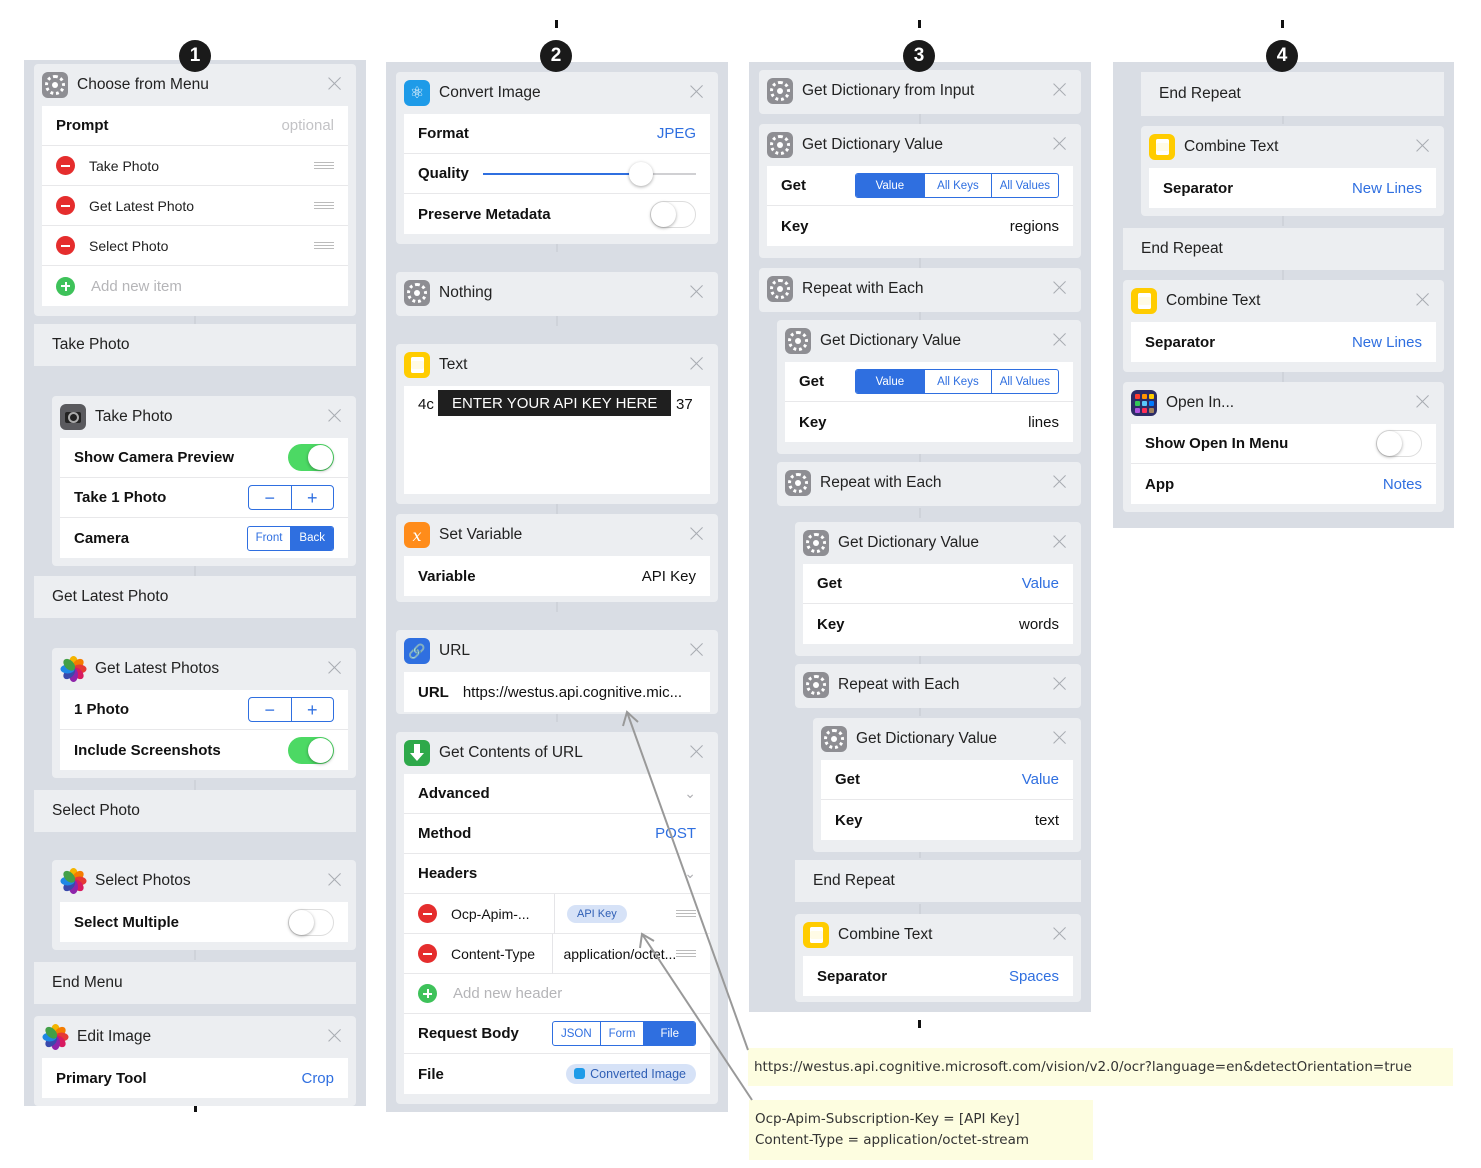 This screenshot has width=1481, height=1168. Describe the element at coordinates (687, 881) in the screenshot. I see `url-arrow` at that location.